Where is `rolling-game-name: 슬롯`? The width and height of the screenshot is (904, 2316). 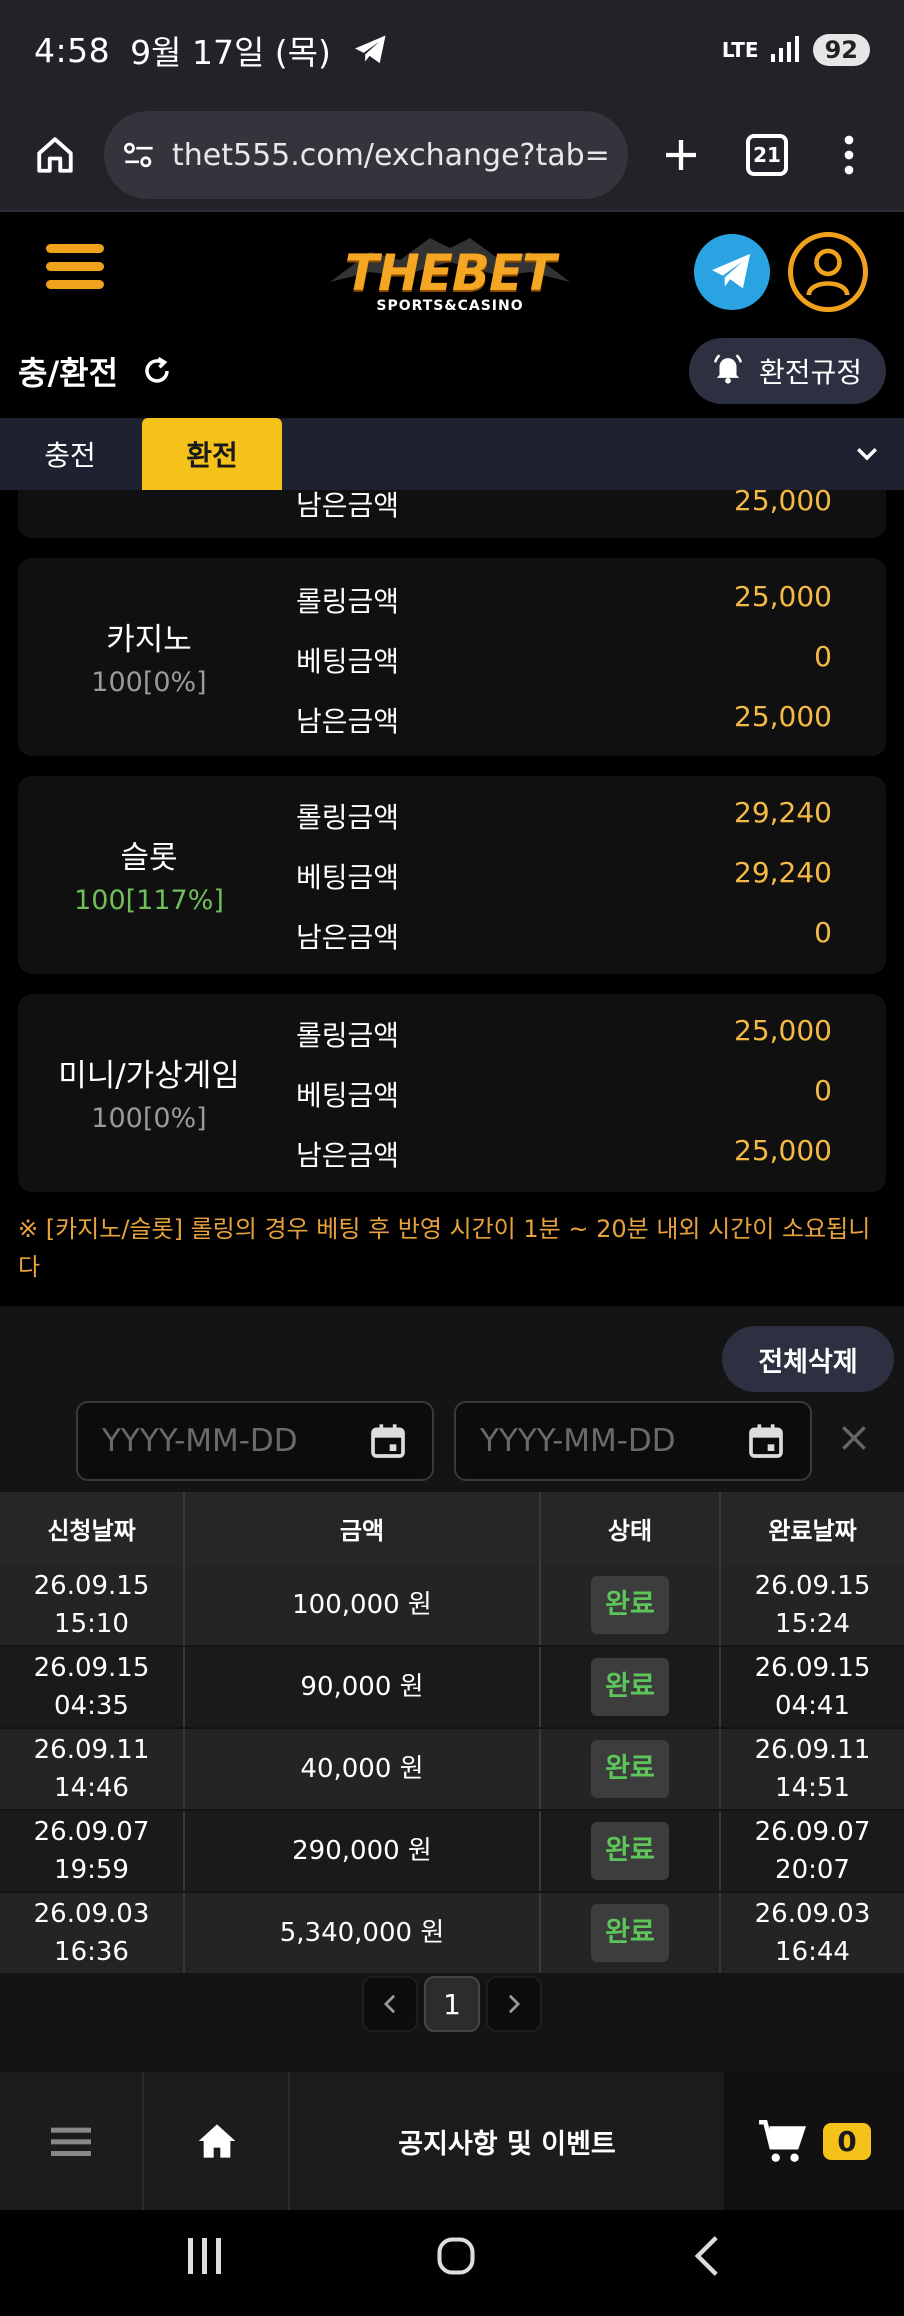 rolling-game-name: 슬롯 is located at coordinates (149, 858).